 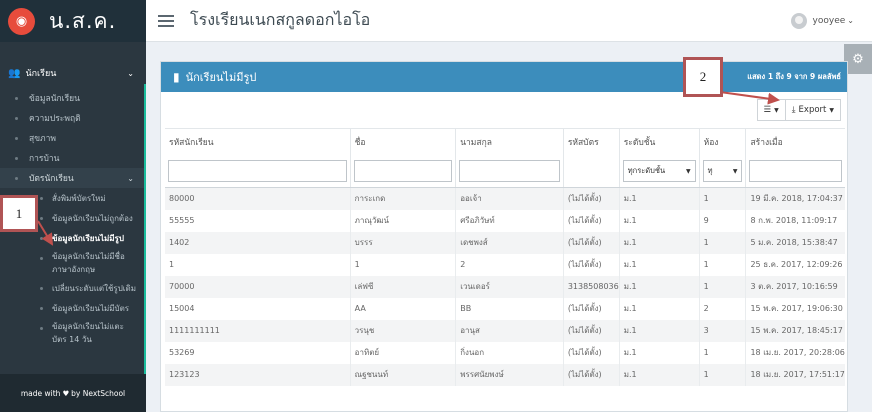 What do you see at coordinates (509, 220) in the screenshot?
I see `cell-last-name: ศรีอภิวัษท์` at bounding box center [509, 220].